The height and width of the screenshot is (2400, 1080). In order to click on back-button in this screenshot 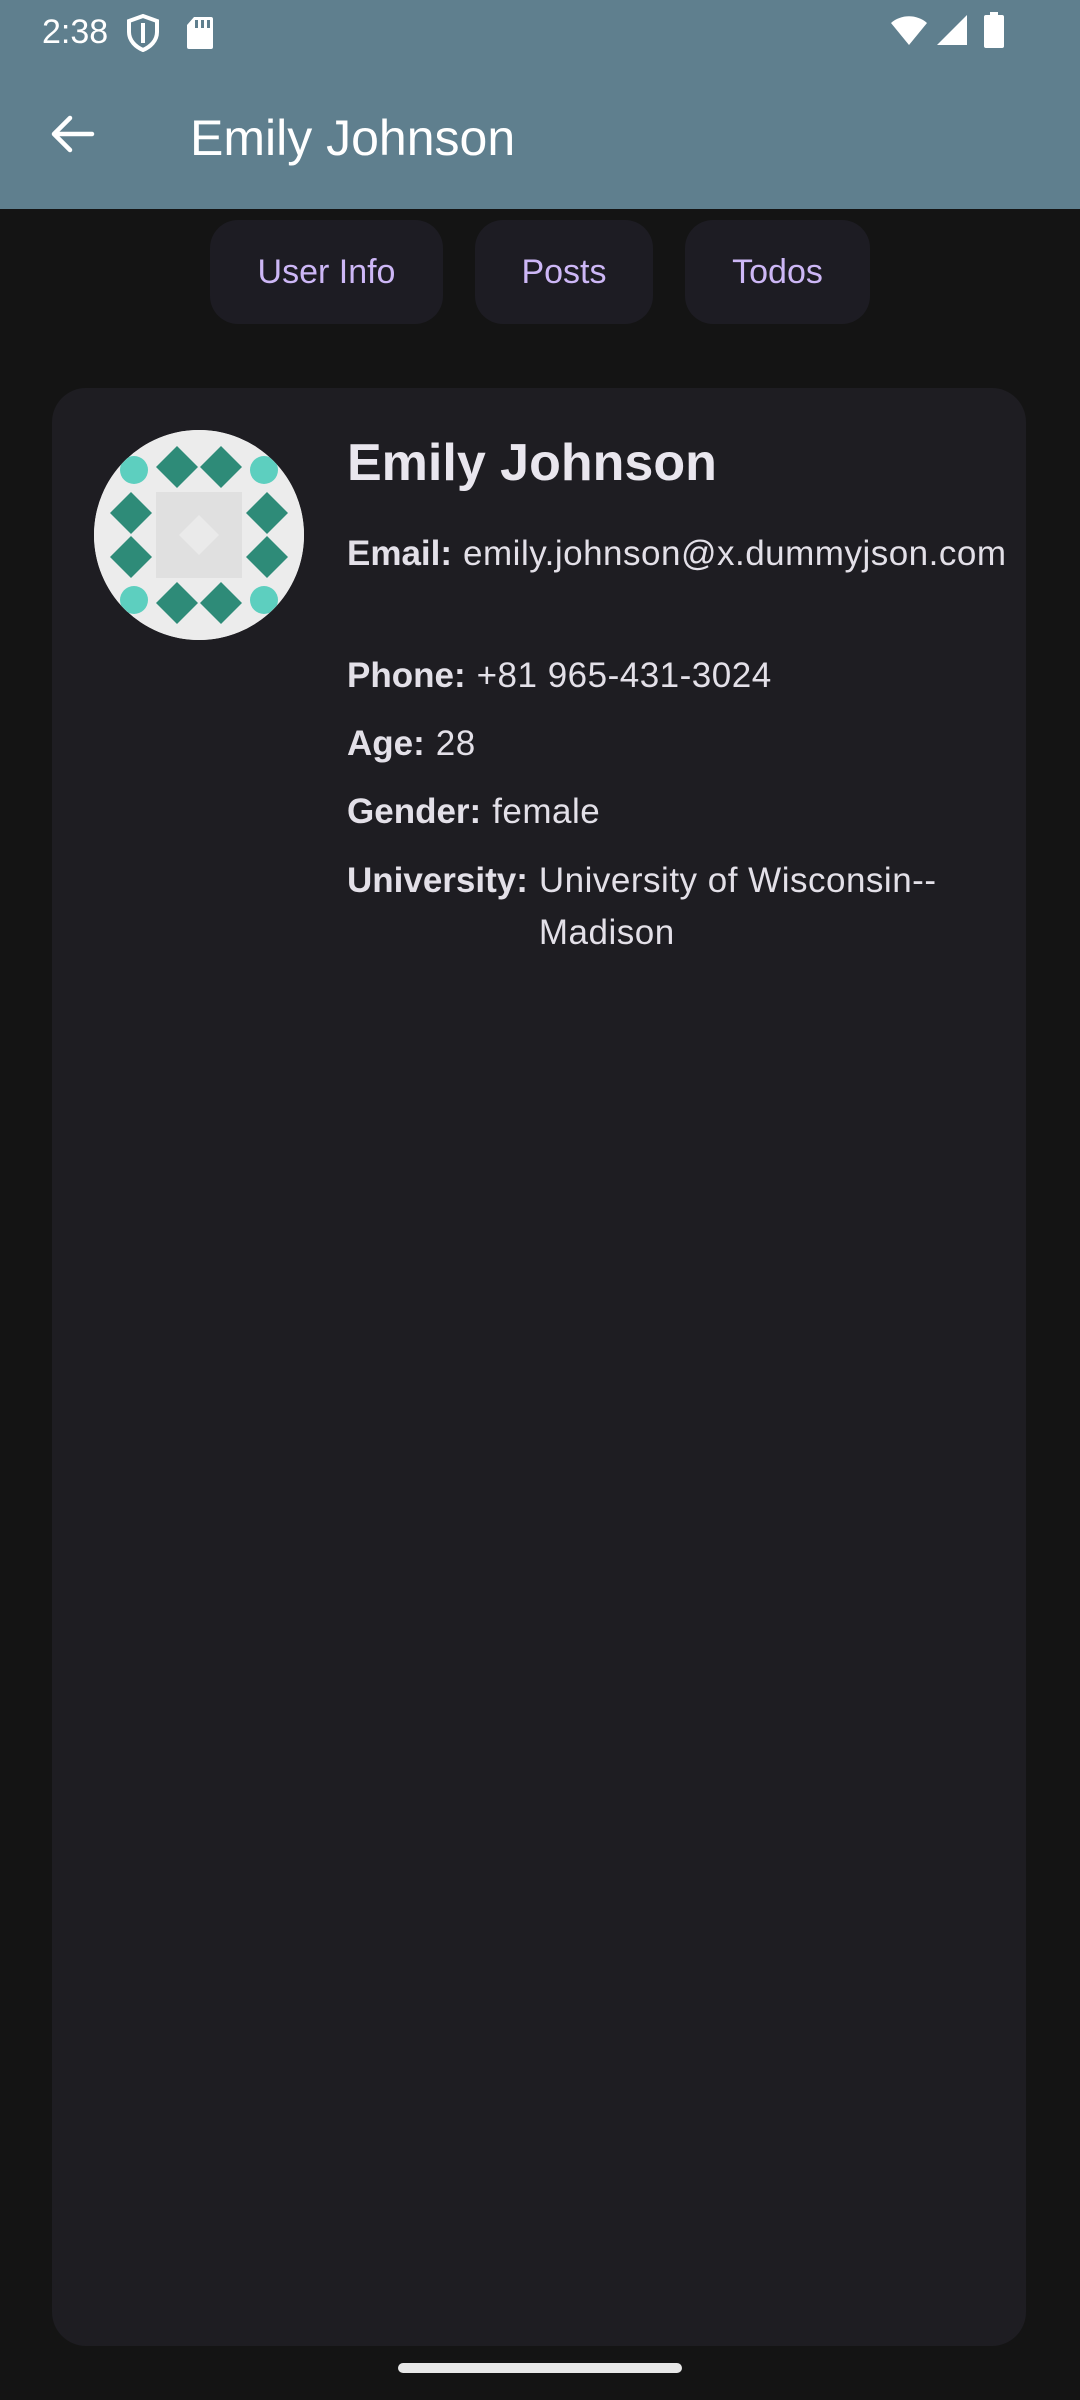, I will do `click(72, 136)`.